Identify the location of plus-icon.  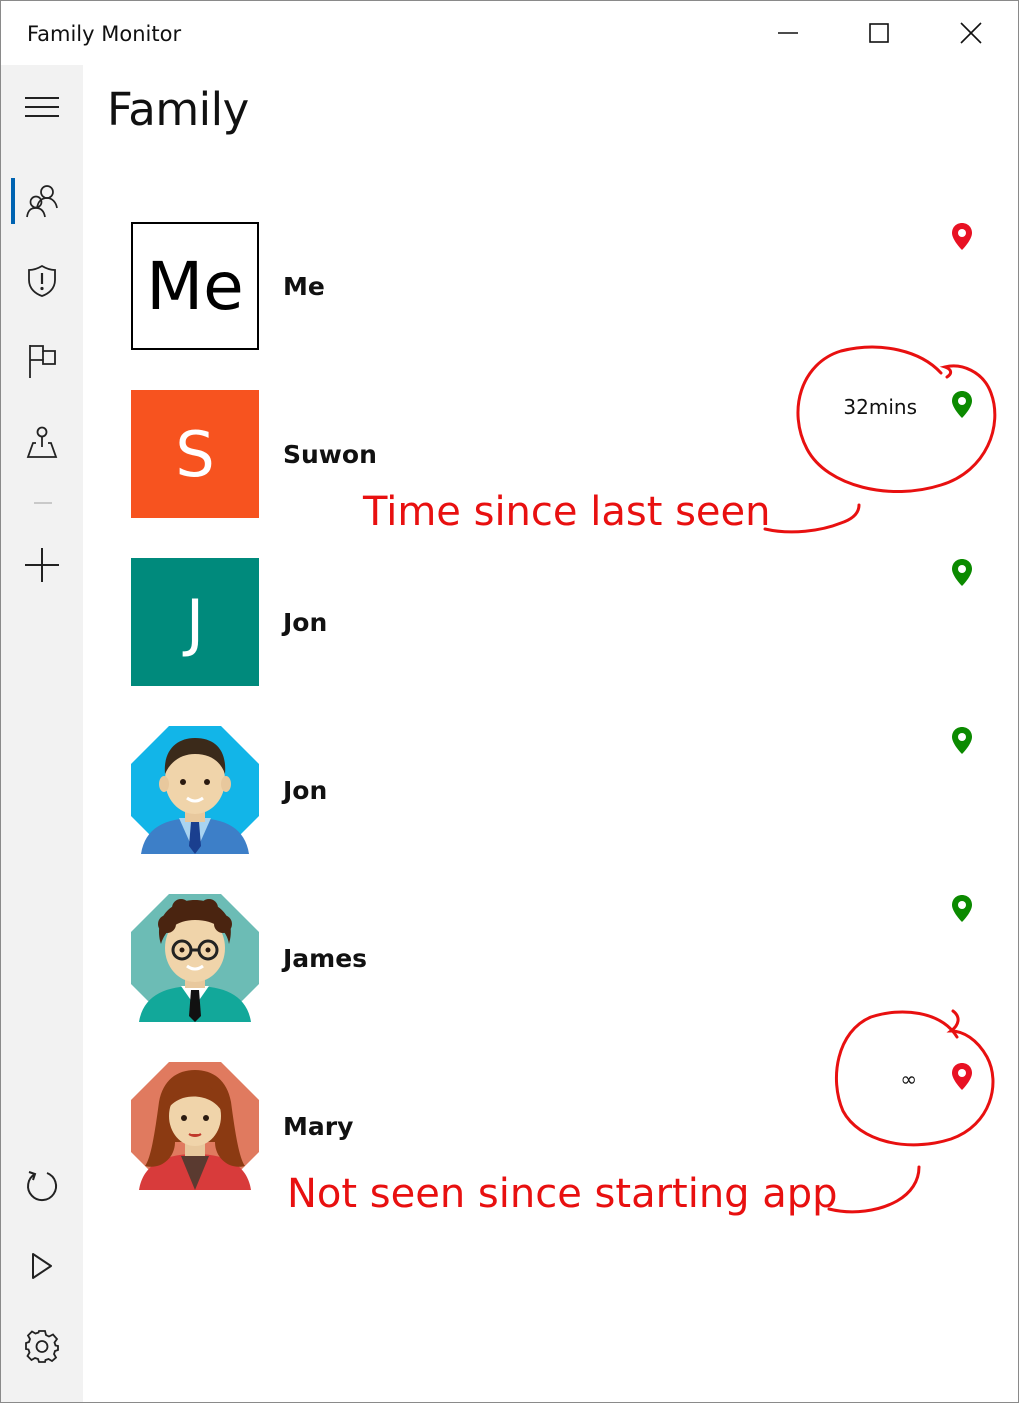
(42, 565).